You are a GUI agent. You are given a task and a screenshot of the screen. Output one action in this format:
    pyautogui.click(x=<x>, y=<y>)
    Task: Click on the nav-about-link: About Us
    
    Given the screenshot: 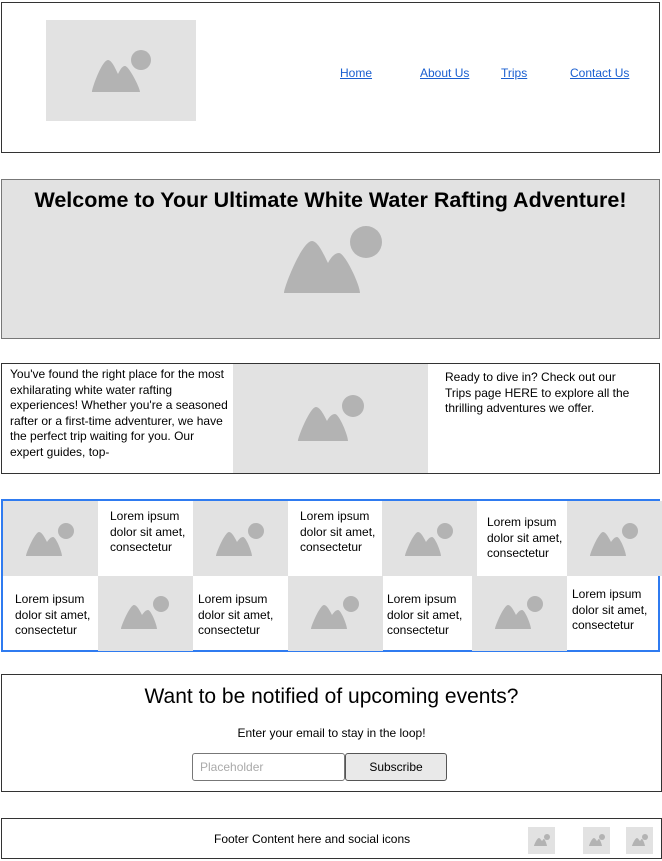 What is the action you would take?
    pyautogui.click(x=444, y=73)
    